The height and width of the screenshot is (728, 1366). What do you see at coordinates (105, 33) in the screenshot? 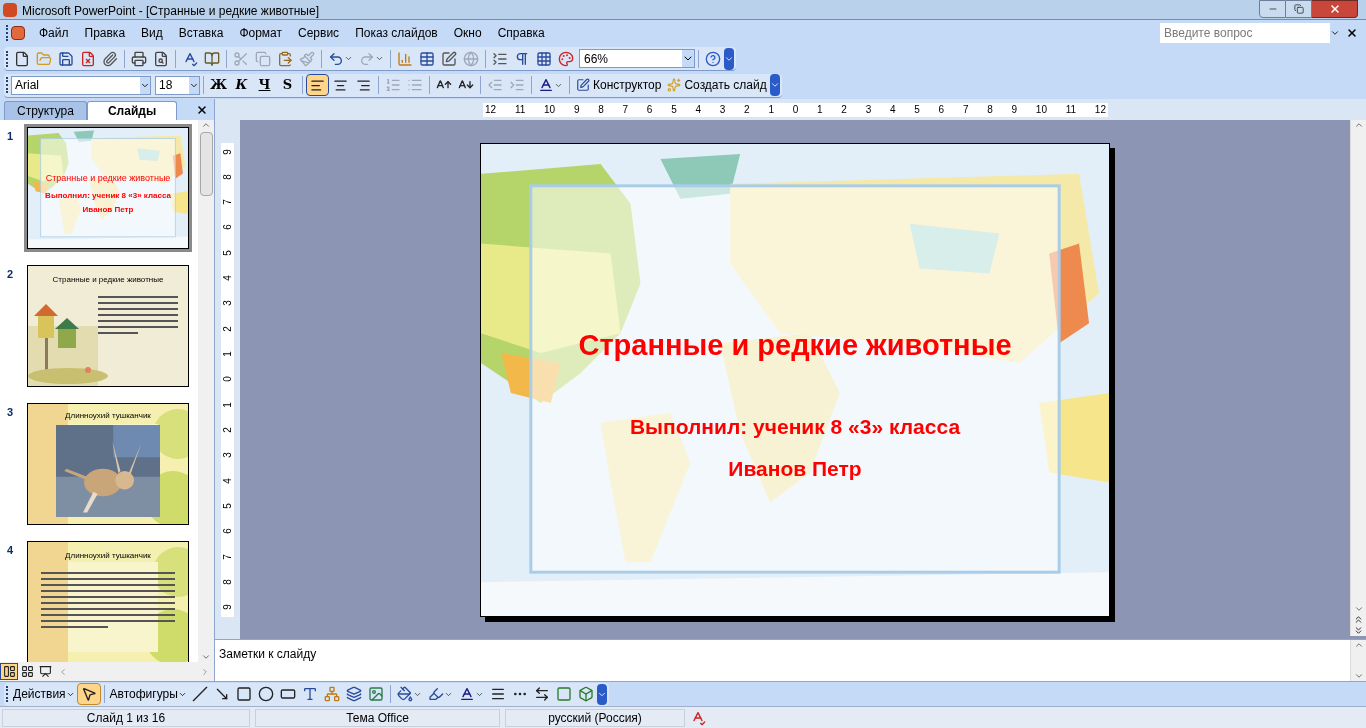
I see `menu-item: Правка` at bounding box center [105, 33].